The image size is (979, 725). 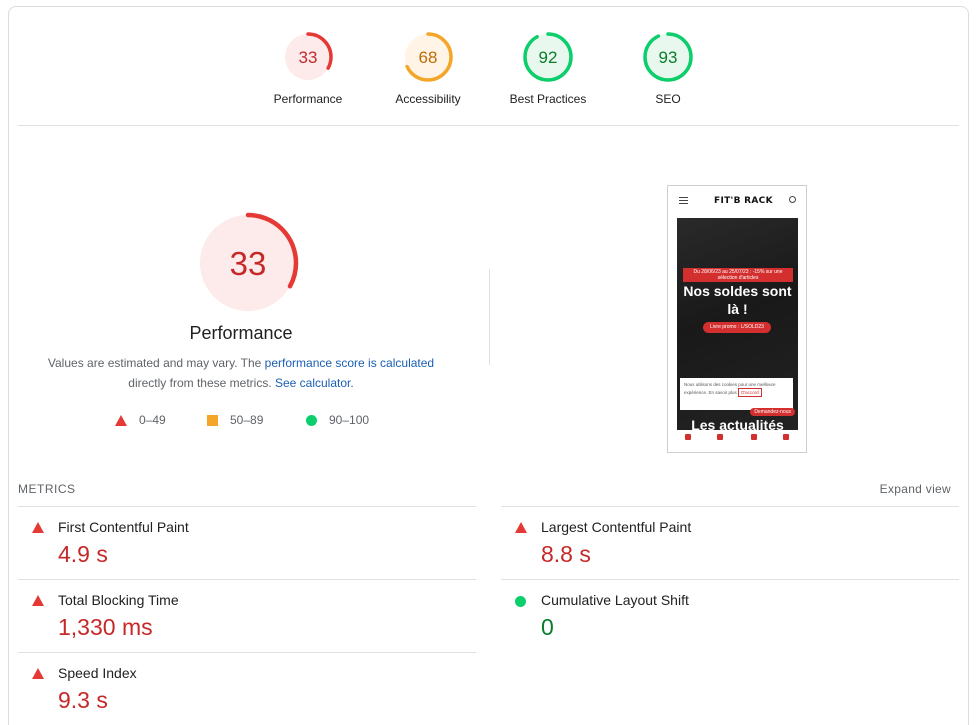 I want to click on thumb-chip: Demandez-nous, so click(x=772, y=412).